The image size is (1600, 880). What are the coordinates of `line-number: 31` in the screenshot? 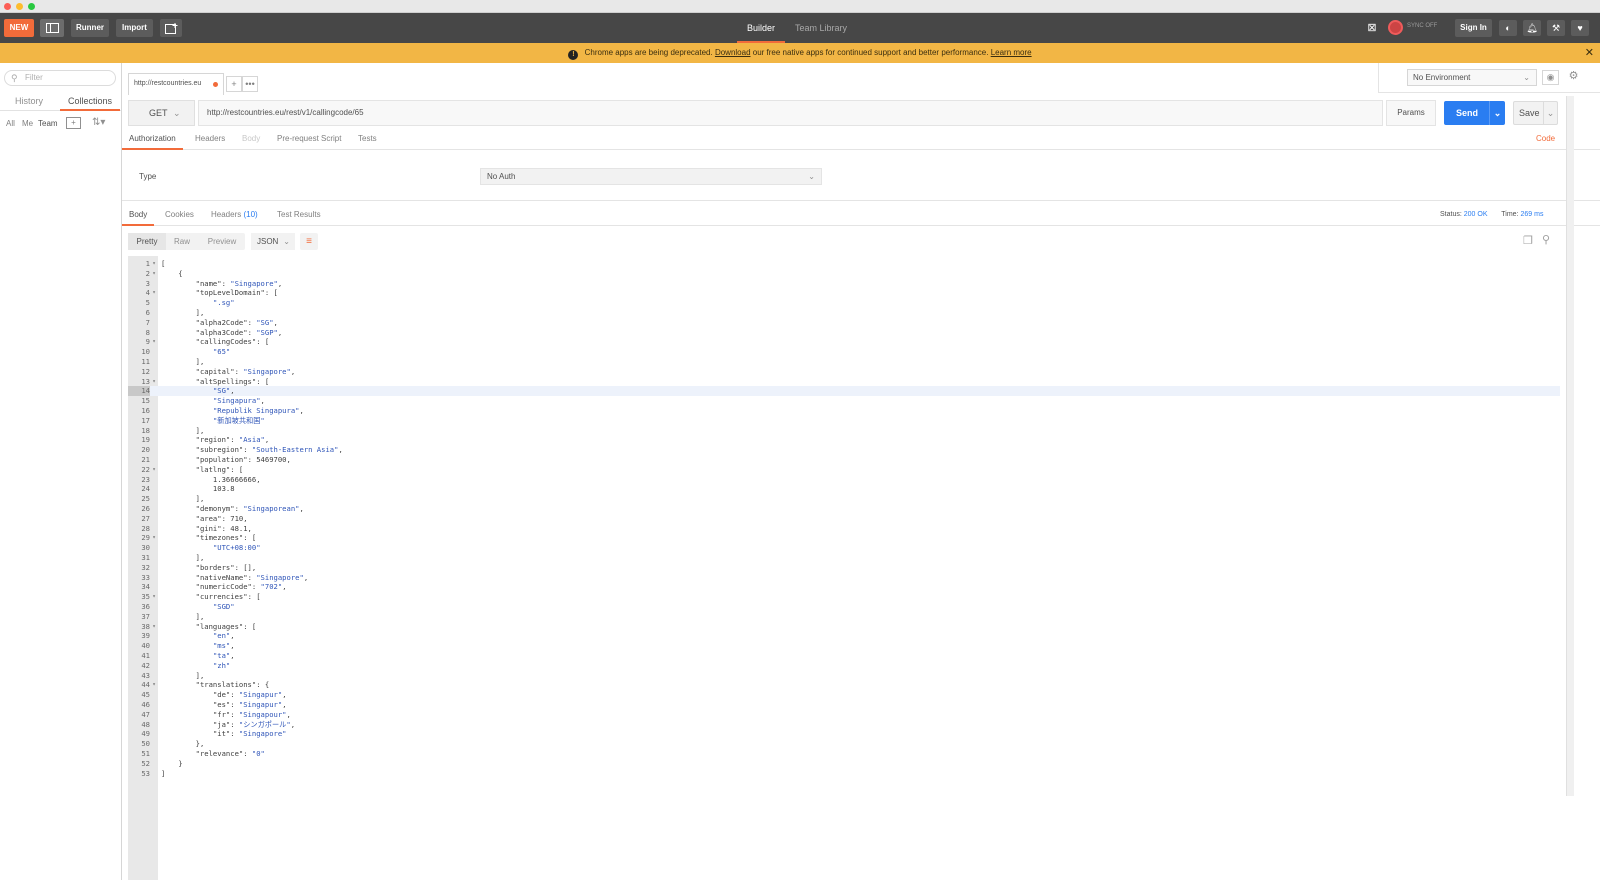 It's located at (145, 557).